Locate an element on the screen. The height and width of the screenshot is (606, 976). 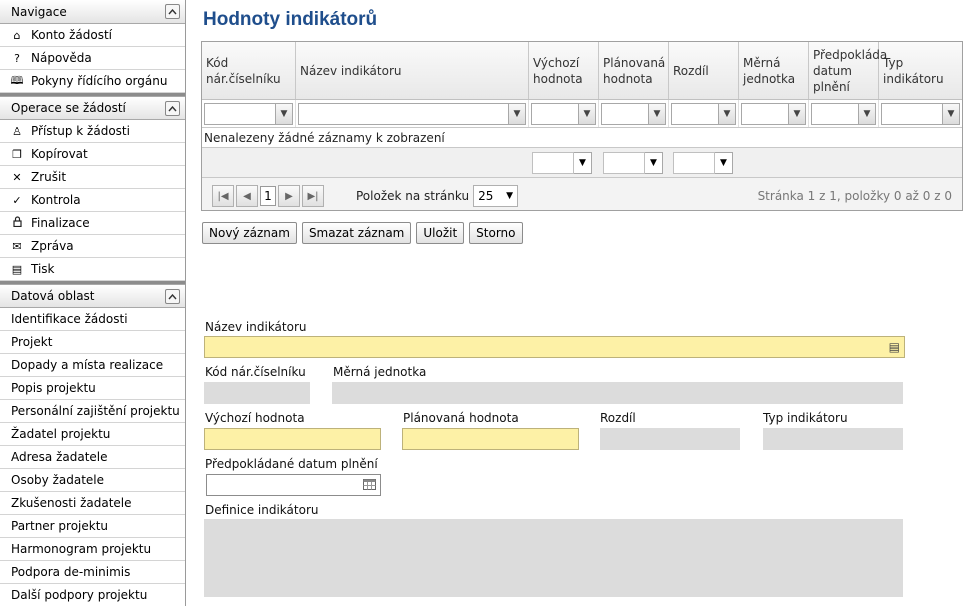
page-size-value: 25 is located at coordinates (486, 196).